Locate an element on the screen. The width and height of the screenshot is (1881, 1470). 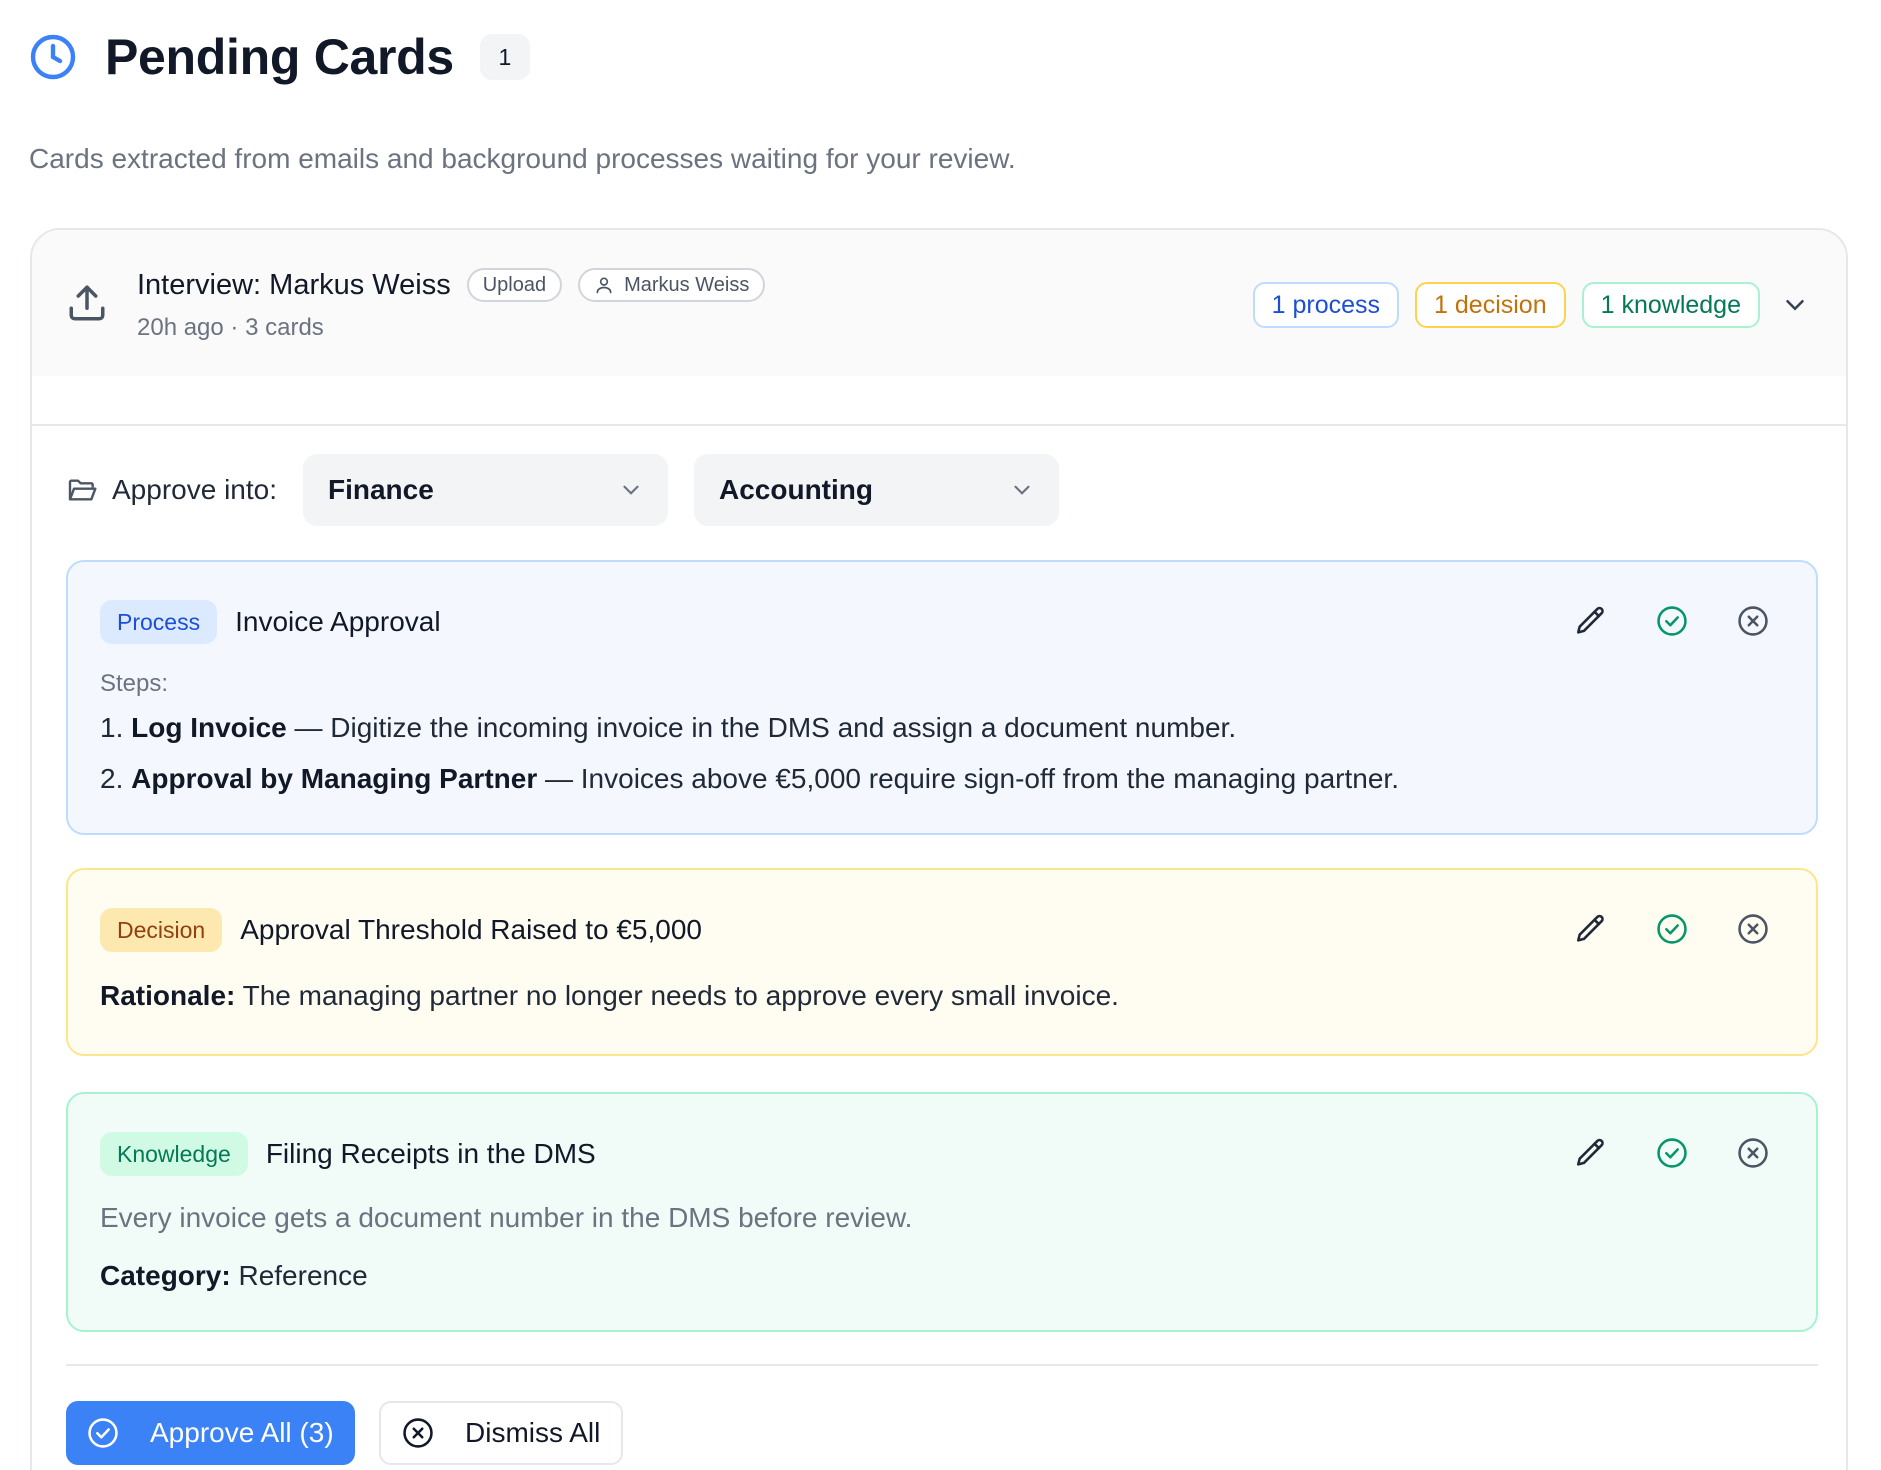
approve-all-button: Approve All (3) is located at coordinates (210, 1433).